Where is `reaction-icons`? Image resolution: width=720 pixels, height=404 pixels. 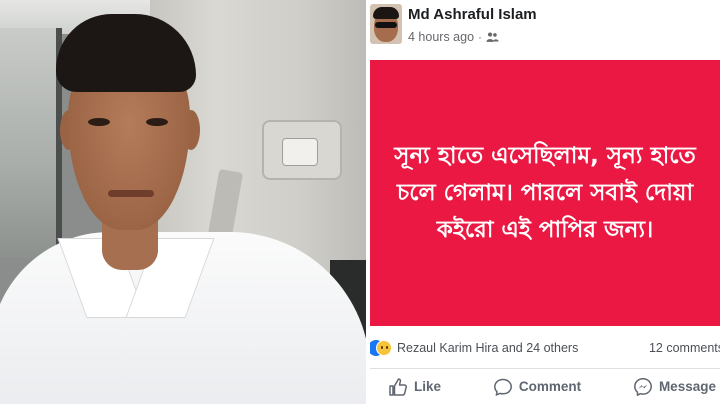 reaction-icons is located at coordinates (381, 348).